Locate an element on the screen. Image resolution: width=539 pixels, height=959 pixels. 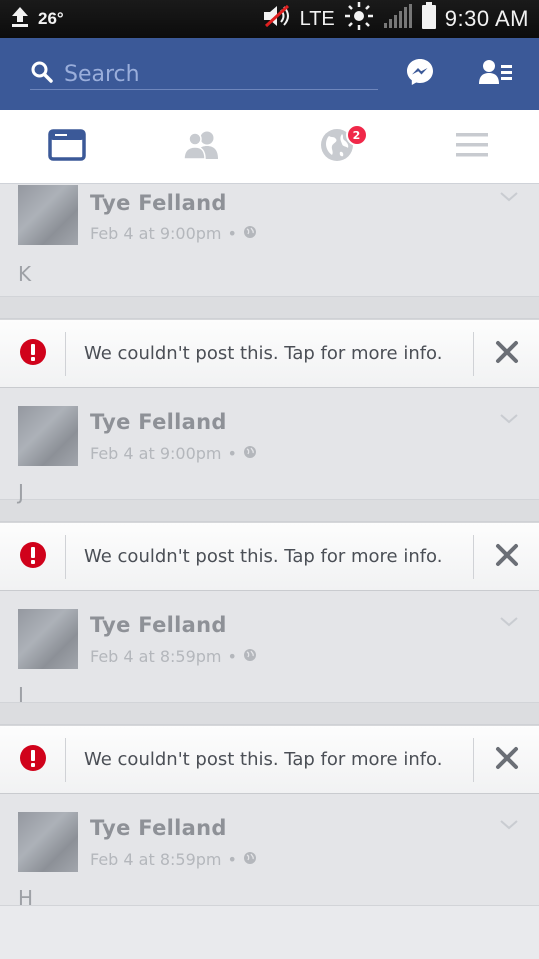
battery-icon is located at coordinates (429, 19).